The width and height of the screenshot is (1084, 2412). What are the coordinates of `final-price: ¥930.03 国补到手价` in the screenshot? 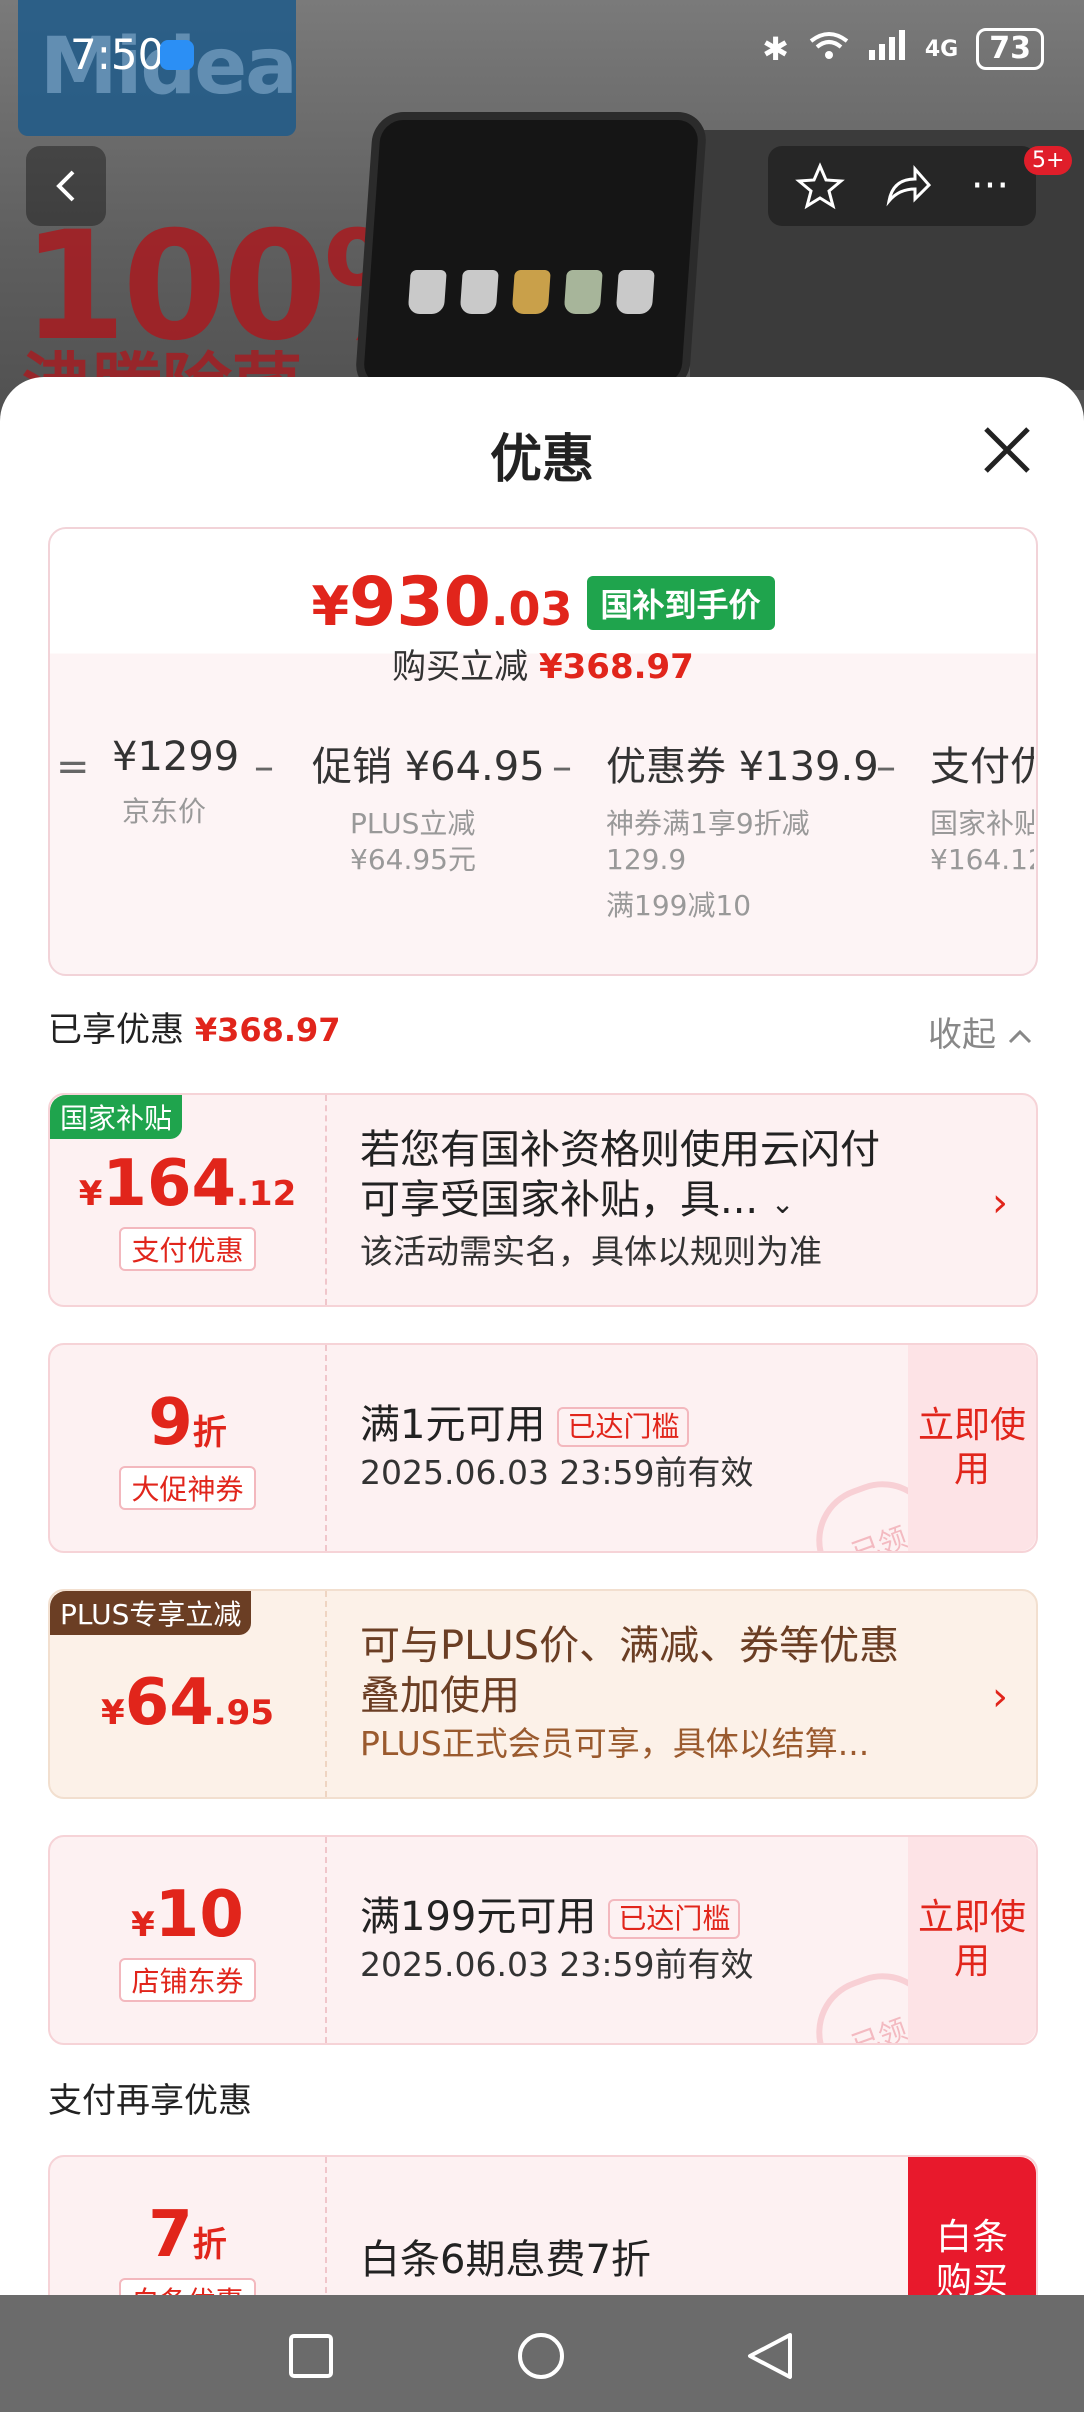 It's located at (543, 602).